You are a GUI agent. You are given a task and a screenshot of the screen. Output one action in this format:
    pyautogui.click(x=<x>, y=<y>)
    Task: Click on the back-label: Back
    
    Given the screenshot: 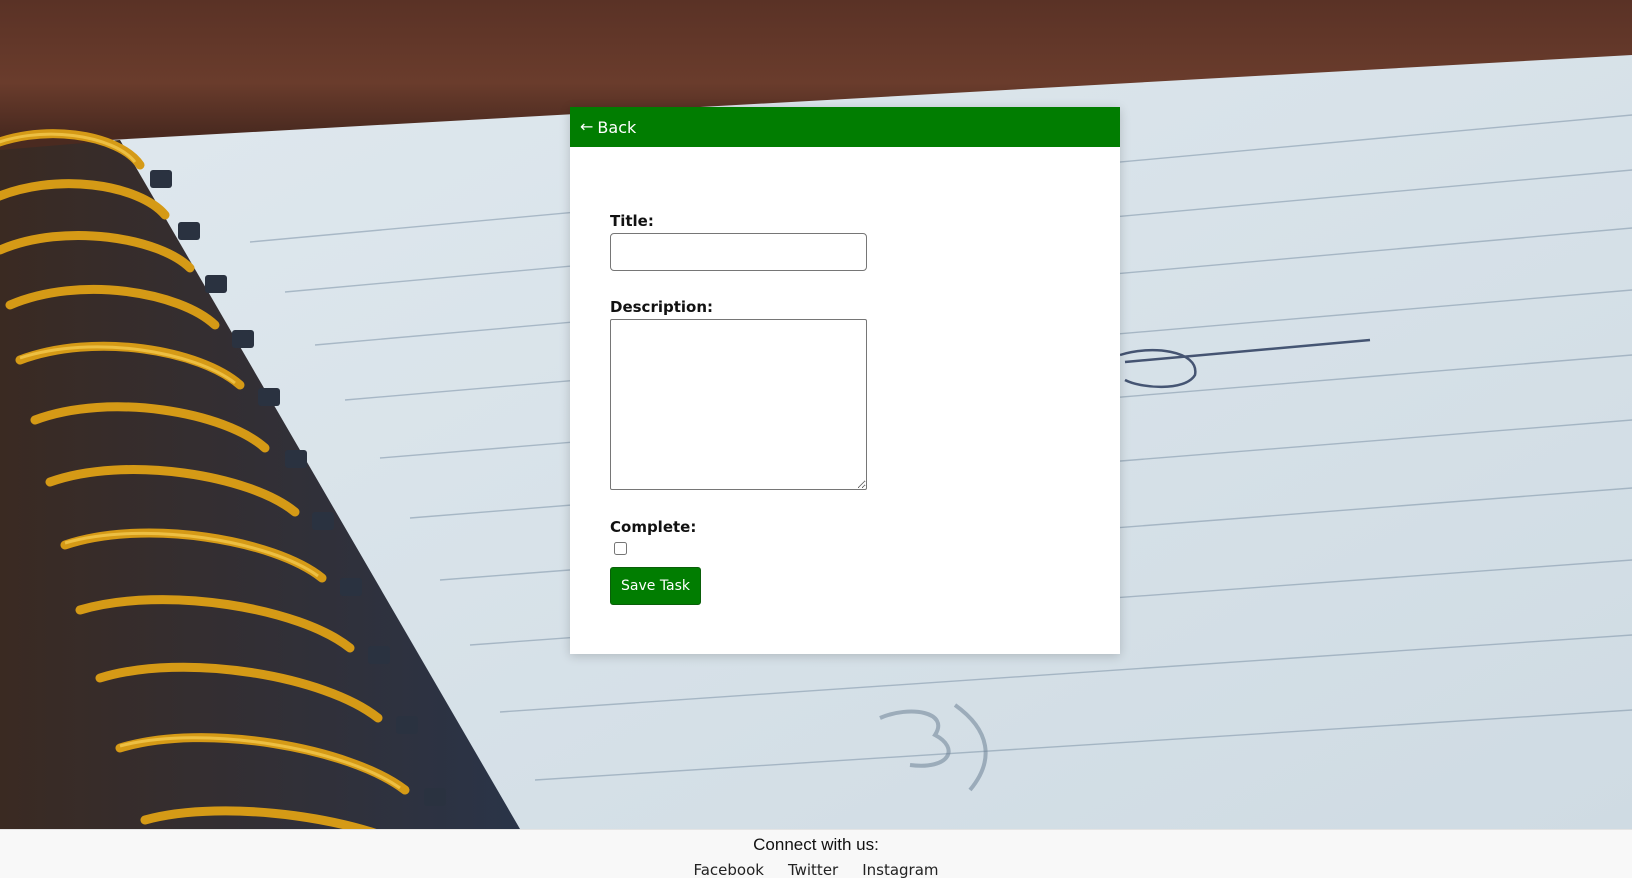 What is the action you would take?
    pyautogui.click(x=617, y=127)
    